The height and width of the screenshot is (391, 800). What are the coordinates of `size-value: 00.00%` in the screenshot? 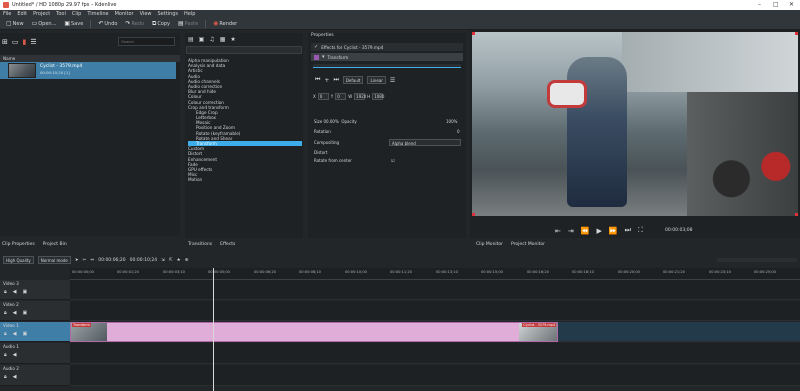 It's located at (331, 121).